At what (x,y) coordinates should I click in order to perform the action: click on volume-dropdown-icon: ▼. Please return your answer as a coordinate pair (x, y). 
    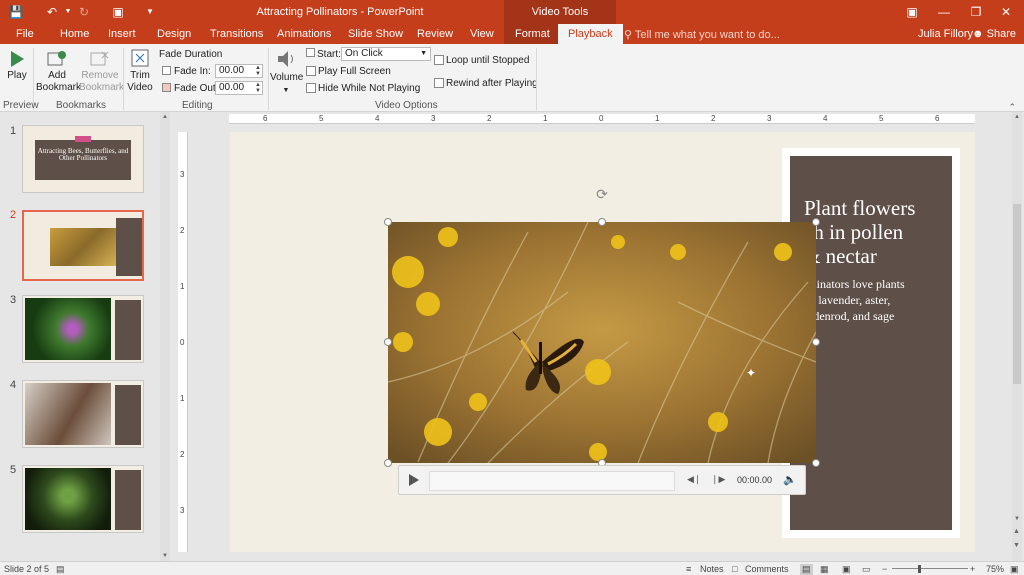
    Looking at the image, I should click on (286, 90).